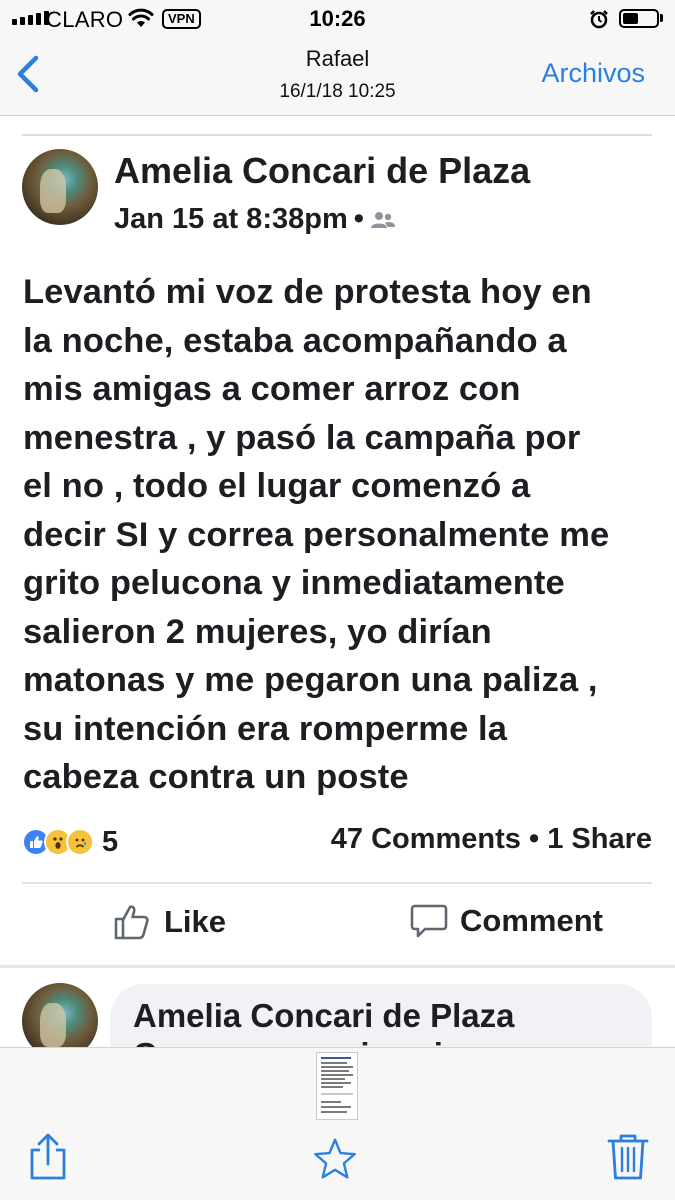 This screenshot has height=1200, width=675. What do you see at coordinates (599, 19) in the screenshot?
I see `alarm-icon` at bounding box center [599, 19].